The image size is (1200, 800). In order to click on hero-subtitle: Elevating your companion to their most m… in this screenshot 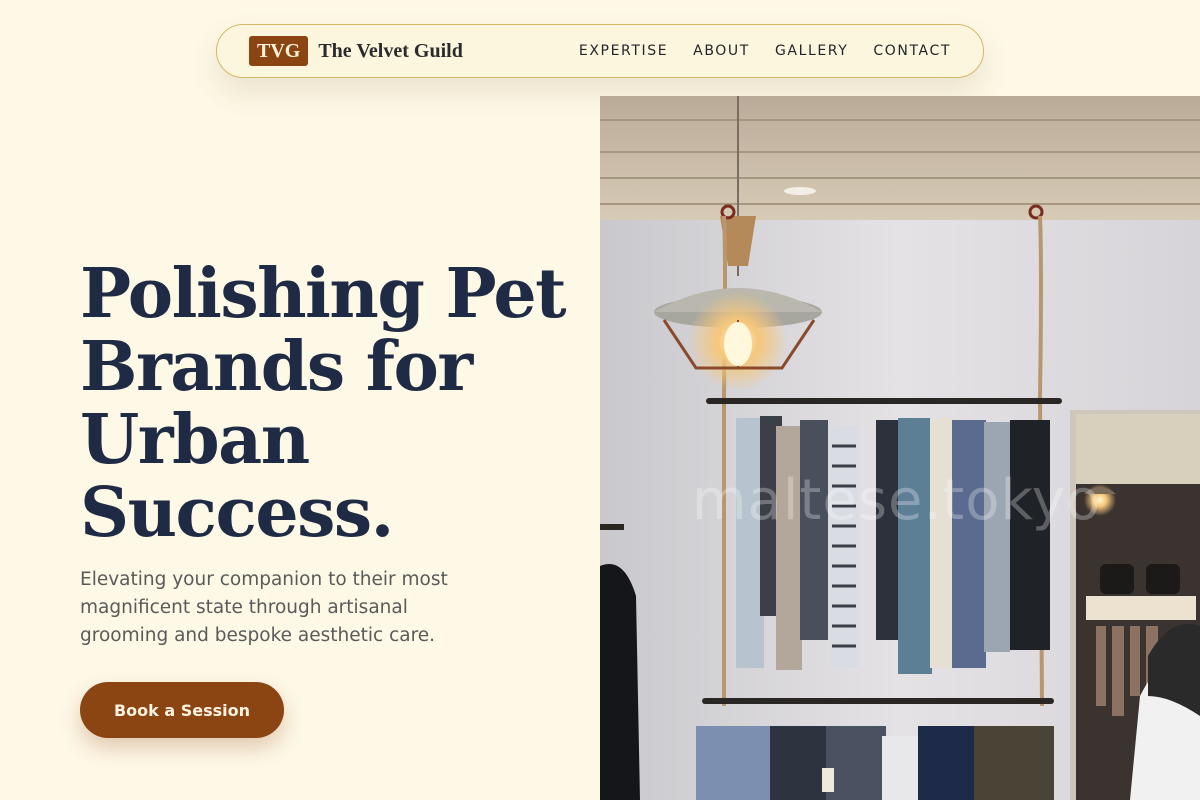, I will do `click(264, 607)`.